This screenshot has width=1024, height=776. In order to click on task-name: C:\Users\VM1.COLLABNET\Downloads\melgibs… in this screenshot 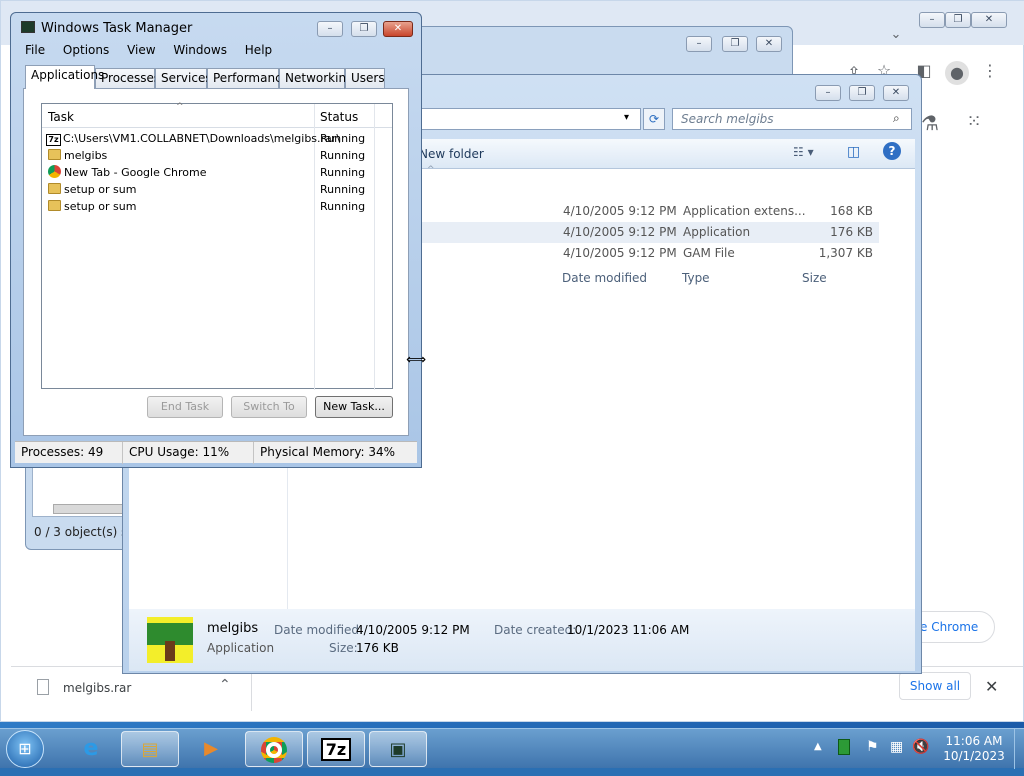, I will do `click(202, 138)`.